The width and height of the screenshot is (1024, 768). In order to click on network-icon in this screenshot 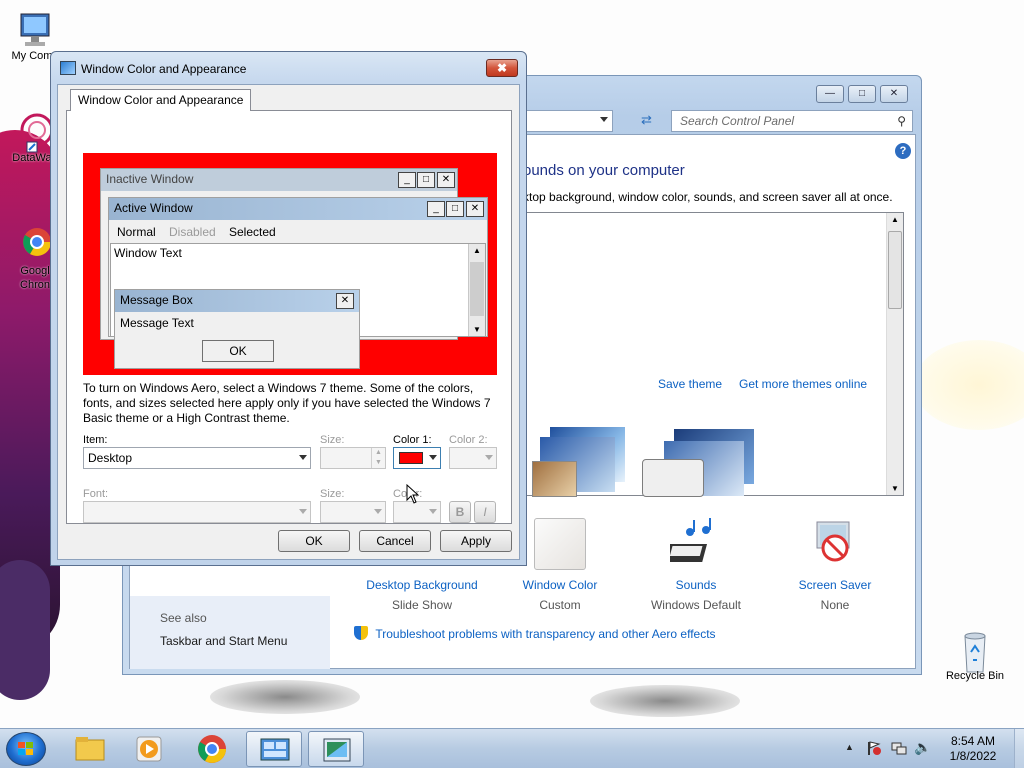, I will do `click(899, 748)`.